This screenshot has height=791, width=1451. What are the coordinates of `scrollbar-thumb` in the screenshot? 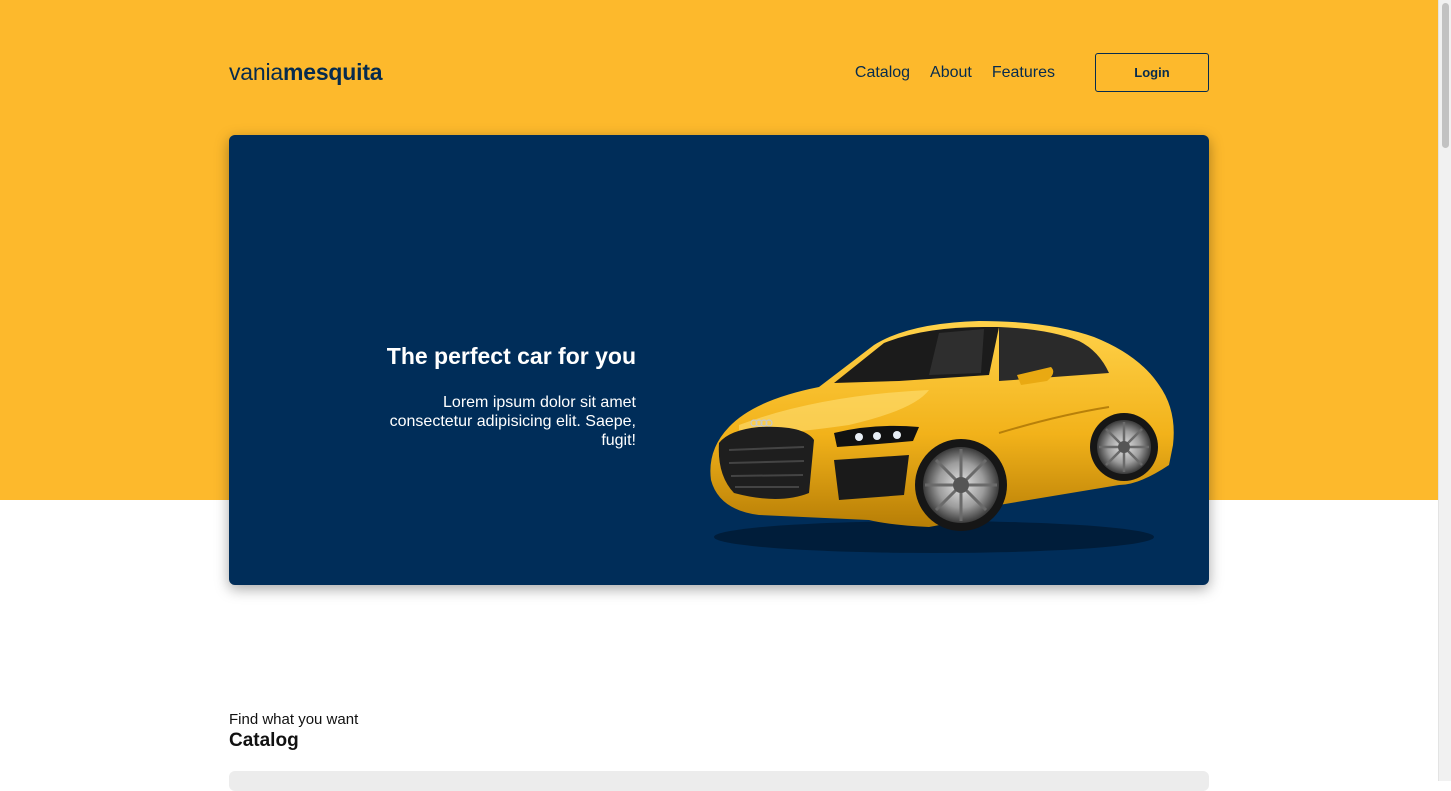 It's located at (1445, 75).